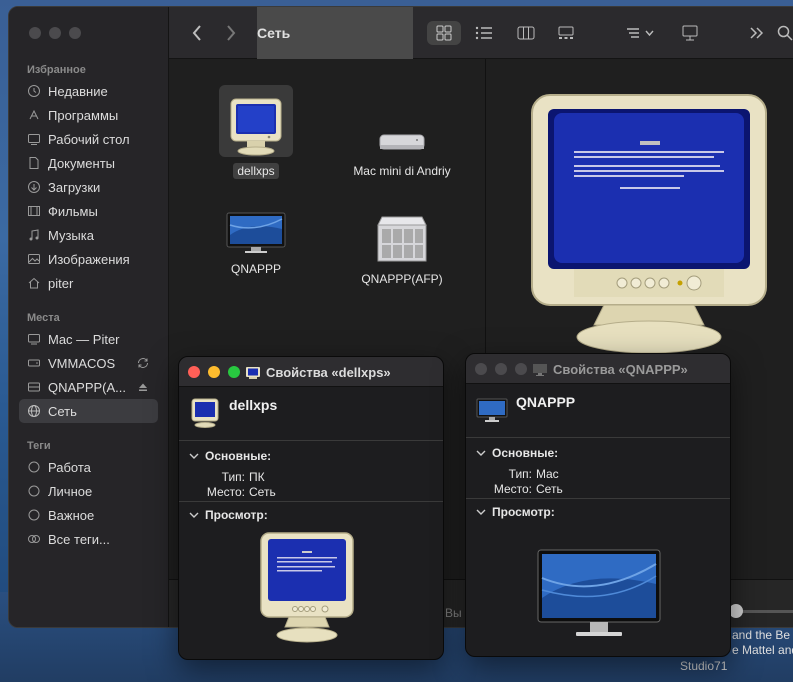  I want to click on sidebar-item: Музыка, so click(88, 235).